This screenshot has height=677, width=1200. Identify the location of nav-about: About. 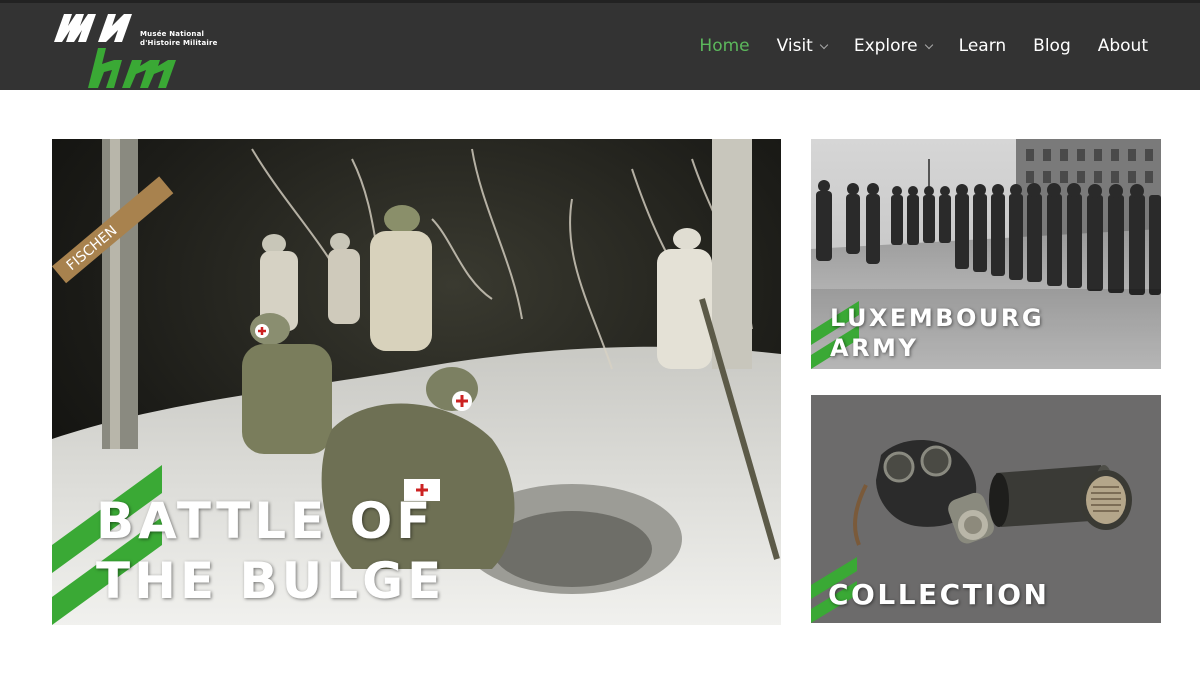
(1123, 46).